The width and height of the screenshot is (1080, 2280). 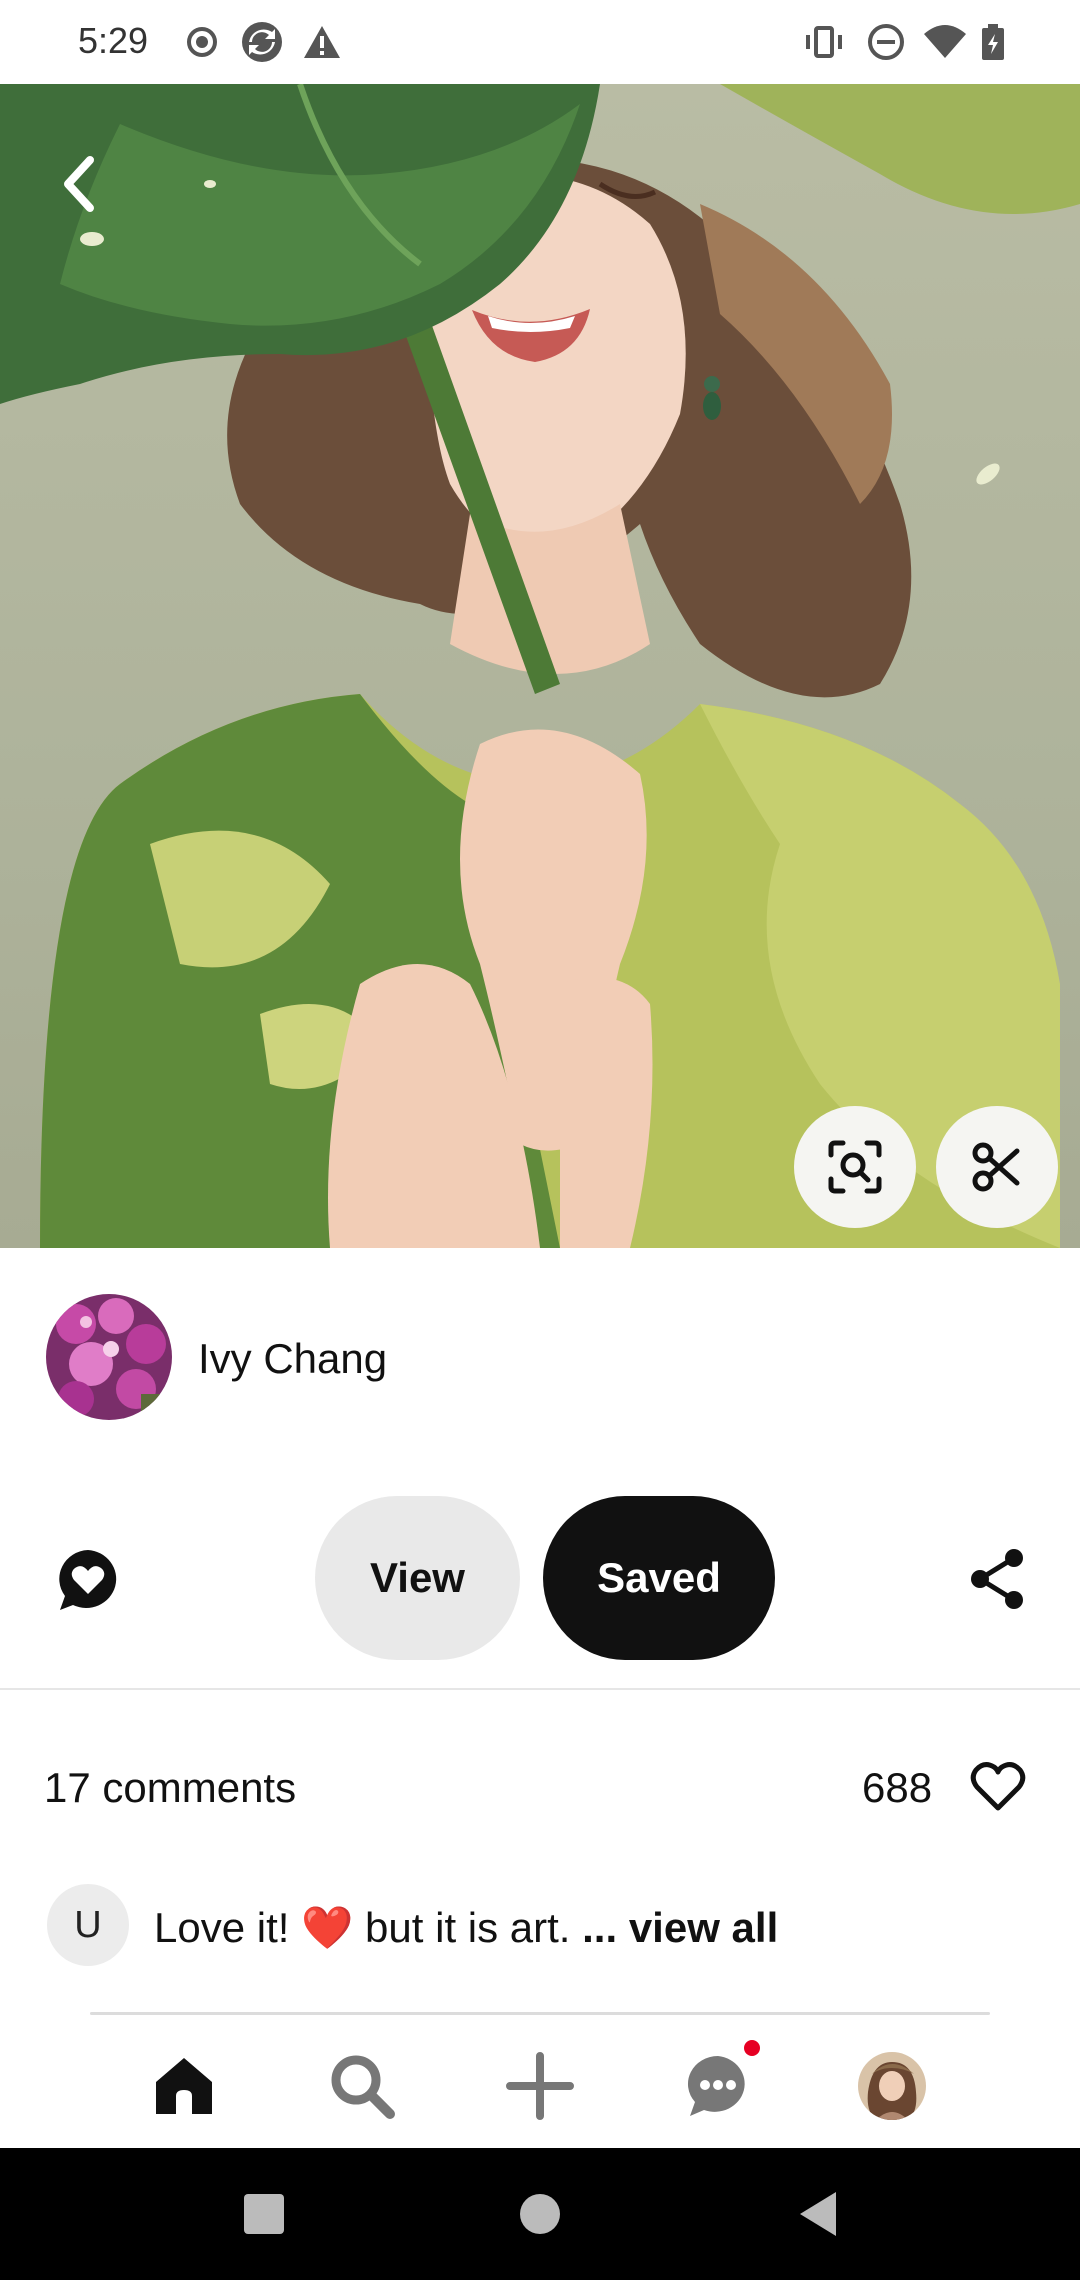 I want to click on orchid-photo, so click(x=109, y=1357).